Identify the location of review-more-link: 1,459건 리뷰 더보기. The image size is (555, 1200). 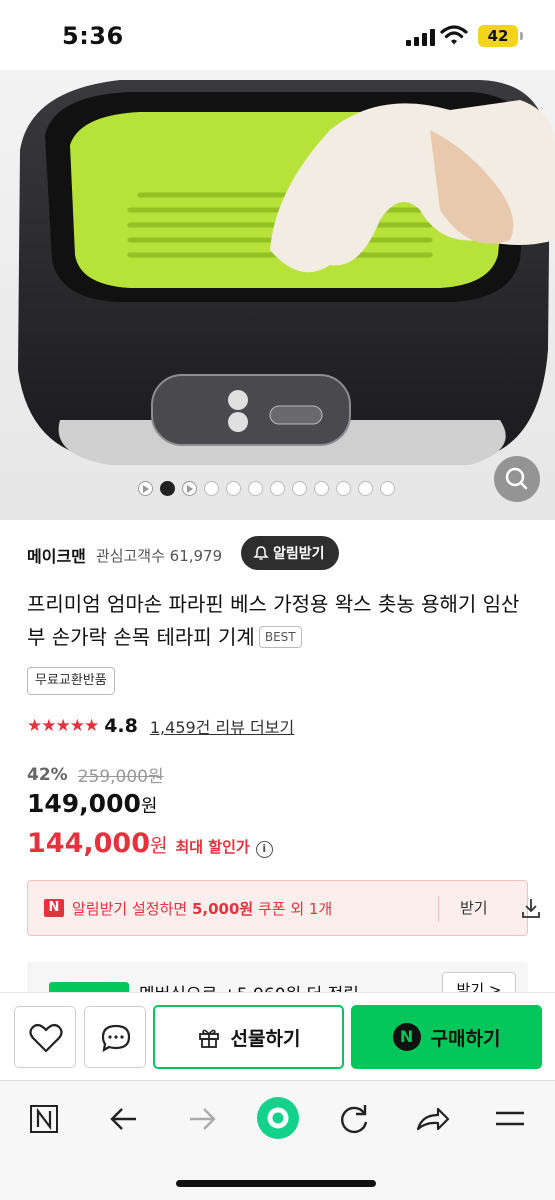
(222, 726).